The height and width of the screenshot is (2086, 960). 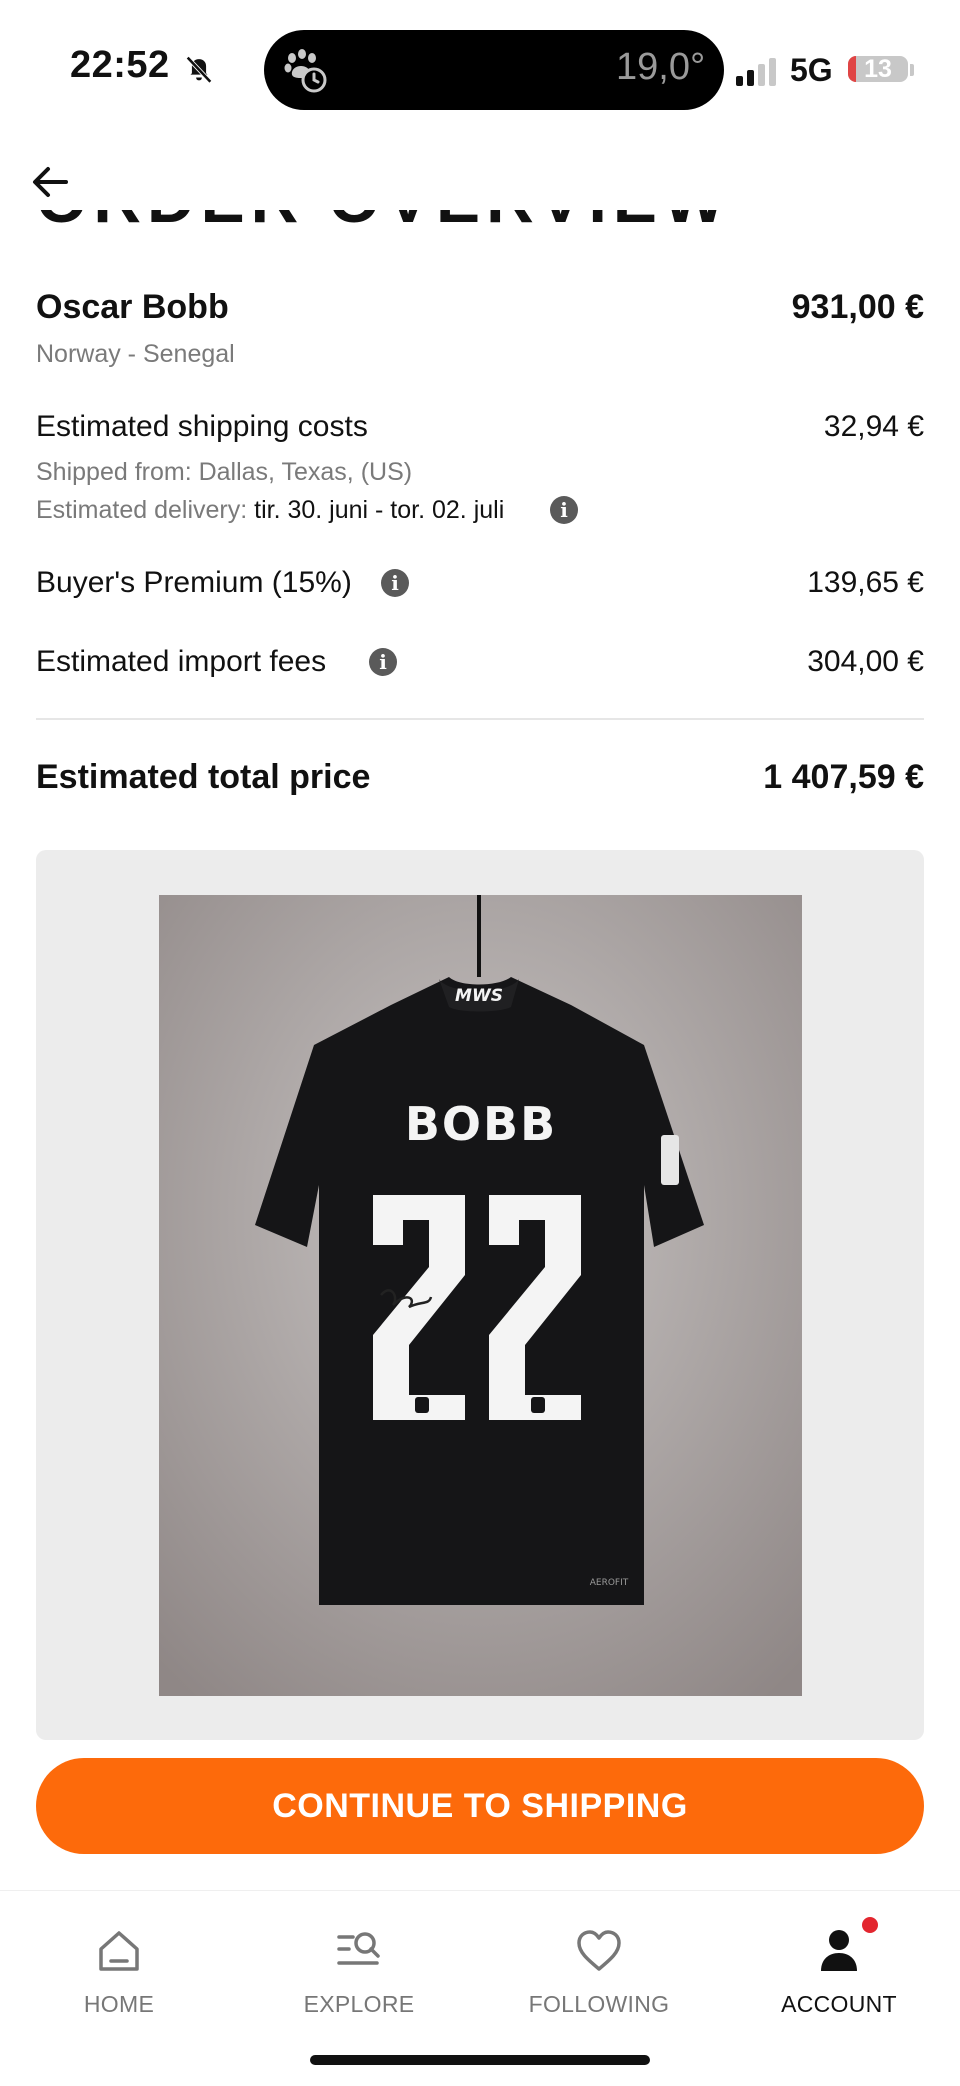 I want to click on home-icon, so click(x=119, y=1951).